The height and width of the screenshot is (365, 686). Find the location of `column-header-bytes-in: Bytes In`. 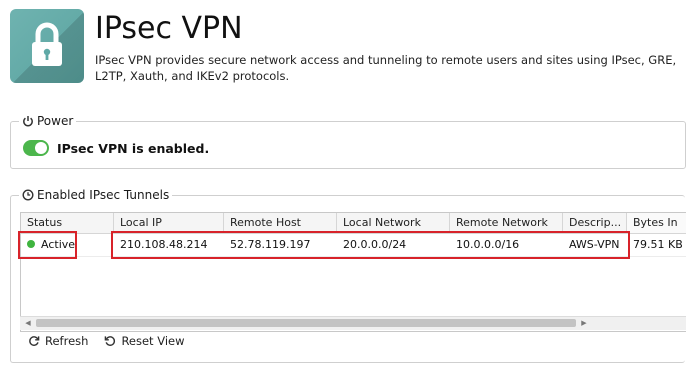

column-header-bytes-in: Bytes In is located at coordinates (656, 223).